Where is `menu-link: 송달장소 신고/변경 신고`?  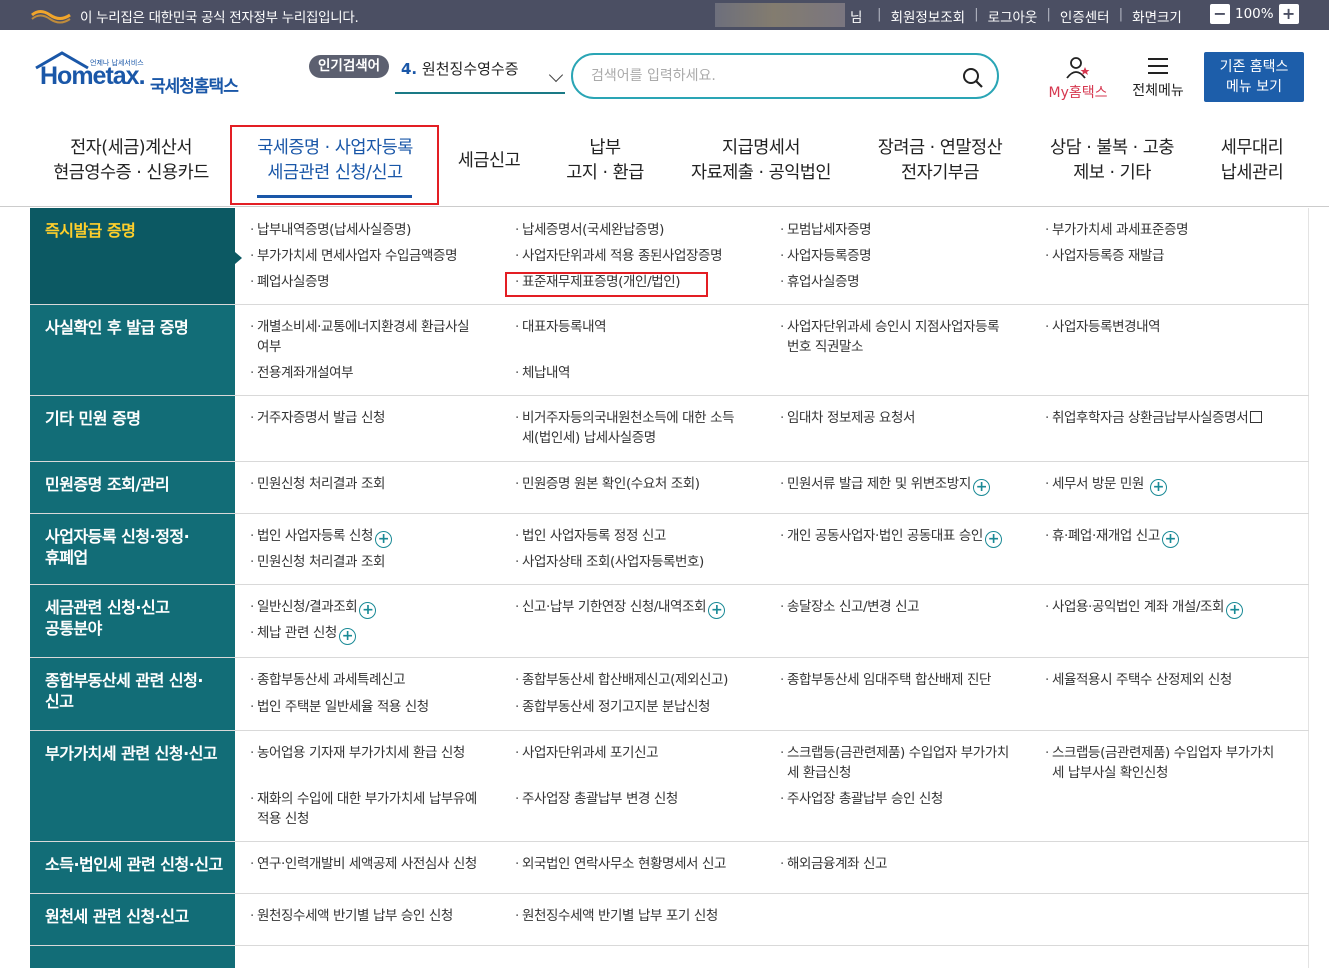
menu-link: 송달장소 신고/변경 신고 is located at coordinates (850, 607).